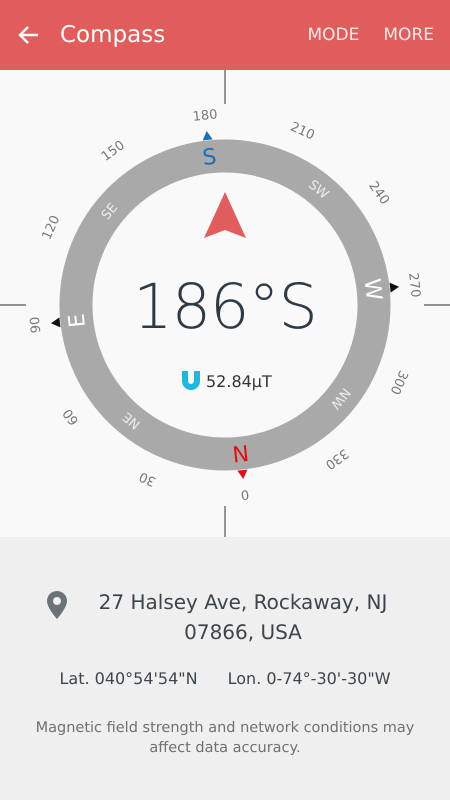 Image resolution: width=450 pixels, height=800 pixels. Describe the element at coordinates (113, 35) in the screenshot. I see `screen-title: Compass` at that location.